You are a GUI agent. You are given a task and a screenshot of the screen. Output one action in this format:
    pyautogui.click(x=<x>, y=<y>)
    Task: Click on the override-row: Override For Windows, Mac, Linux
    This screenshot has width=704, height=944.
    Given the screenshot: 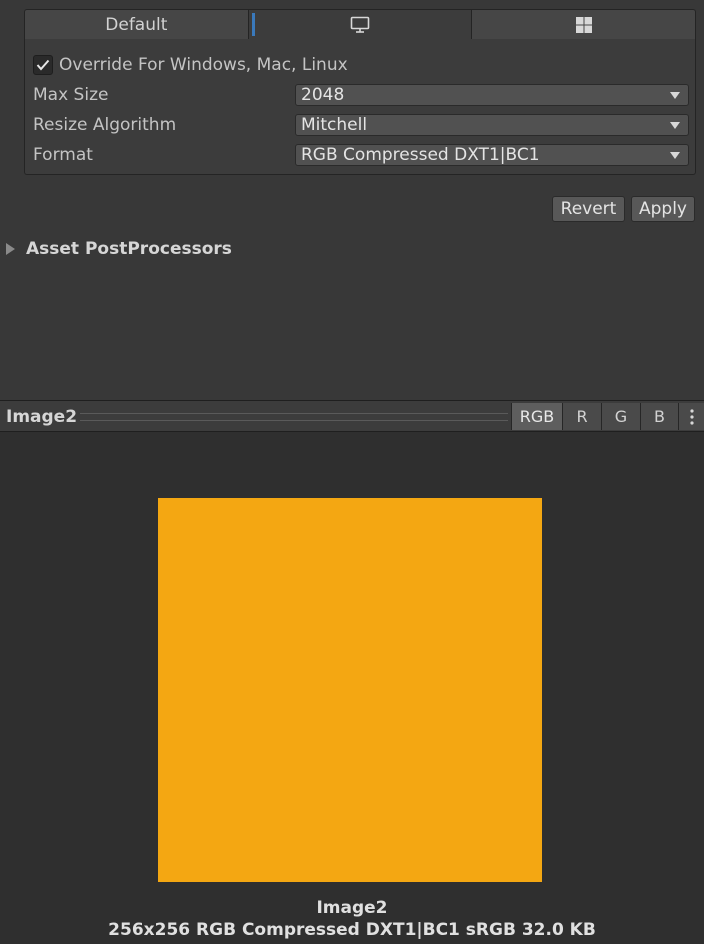 What is the action you would take?
    pyautogui.click(x=190, y=65)
    